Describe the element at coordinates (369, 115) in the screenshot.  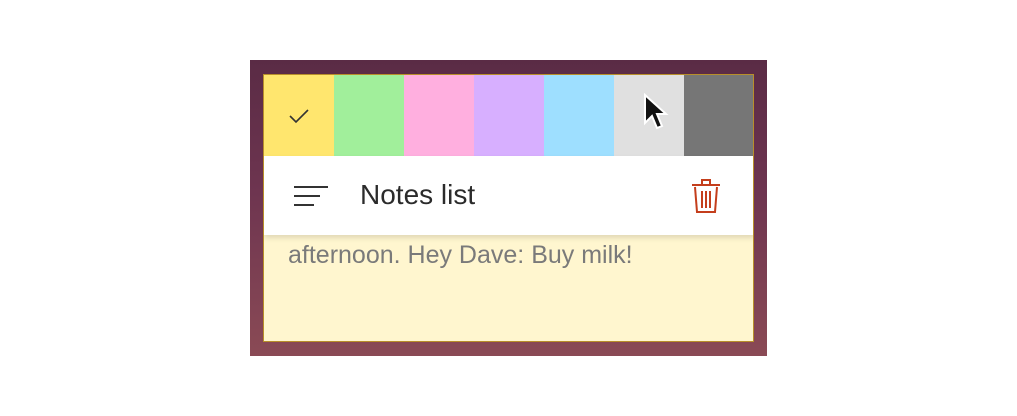
I see `color-swatch-green` at that location.